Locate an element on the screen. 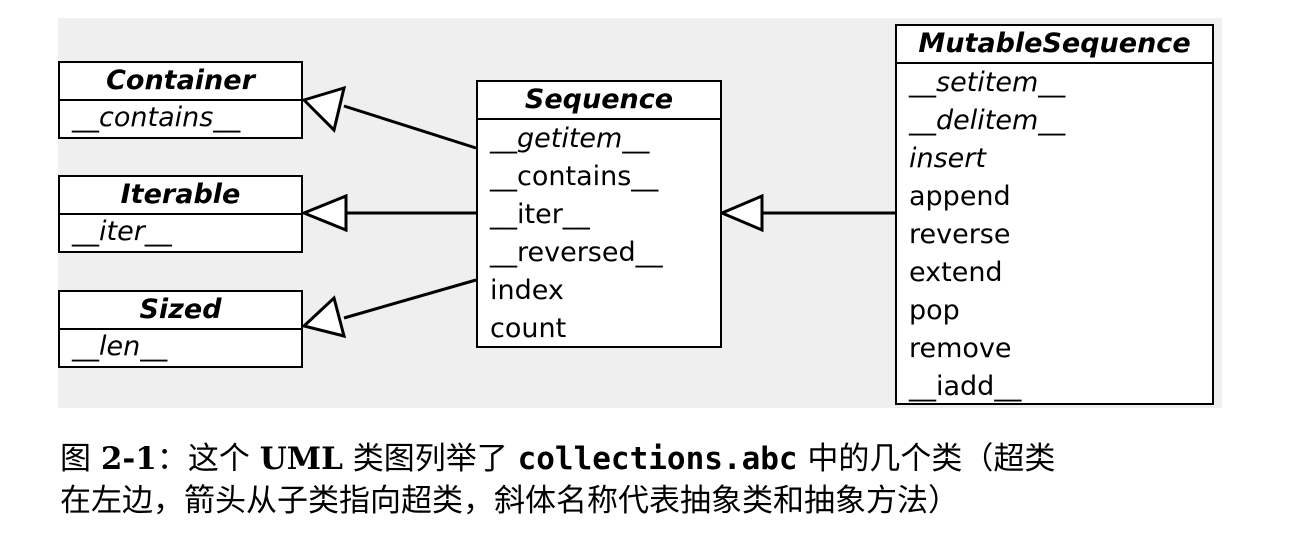 This screenshot has height=559, width=1312. method-setitem: __setitem__ is located at coordinates (987, 82).